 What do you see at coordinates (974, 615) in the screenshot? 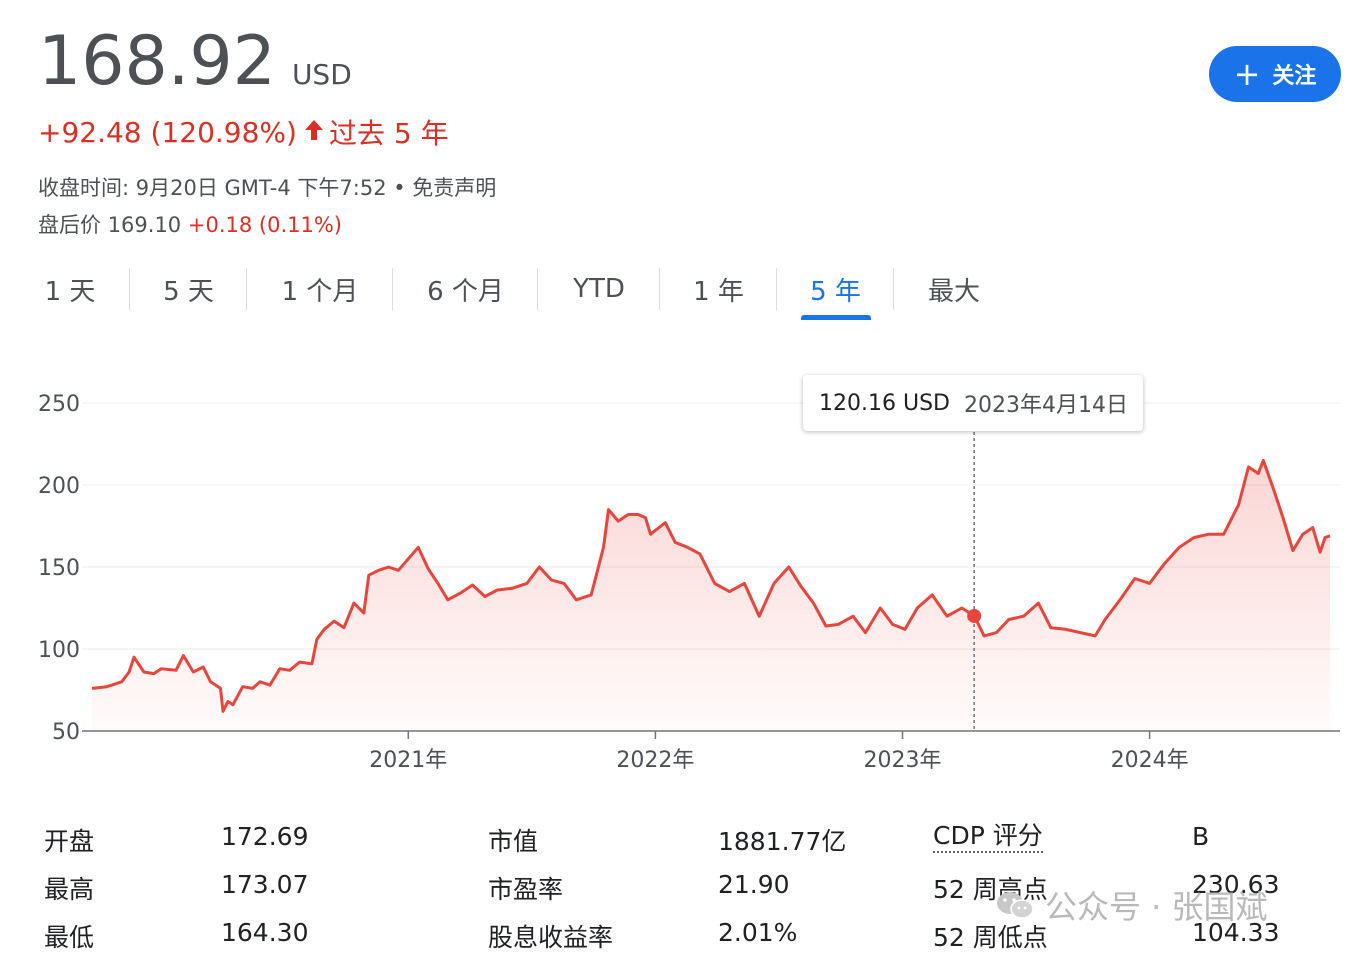
I see `hover-marker` at bounding box center [974, 615].